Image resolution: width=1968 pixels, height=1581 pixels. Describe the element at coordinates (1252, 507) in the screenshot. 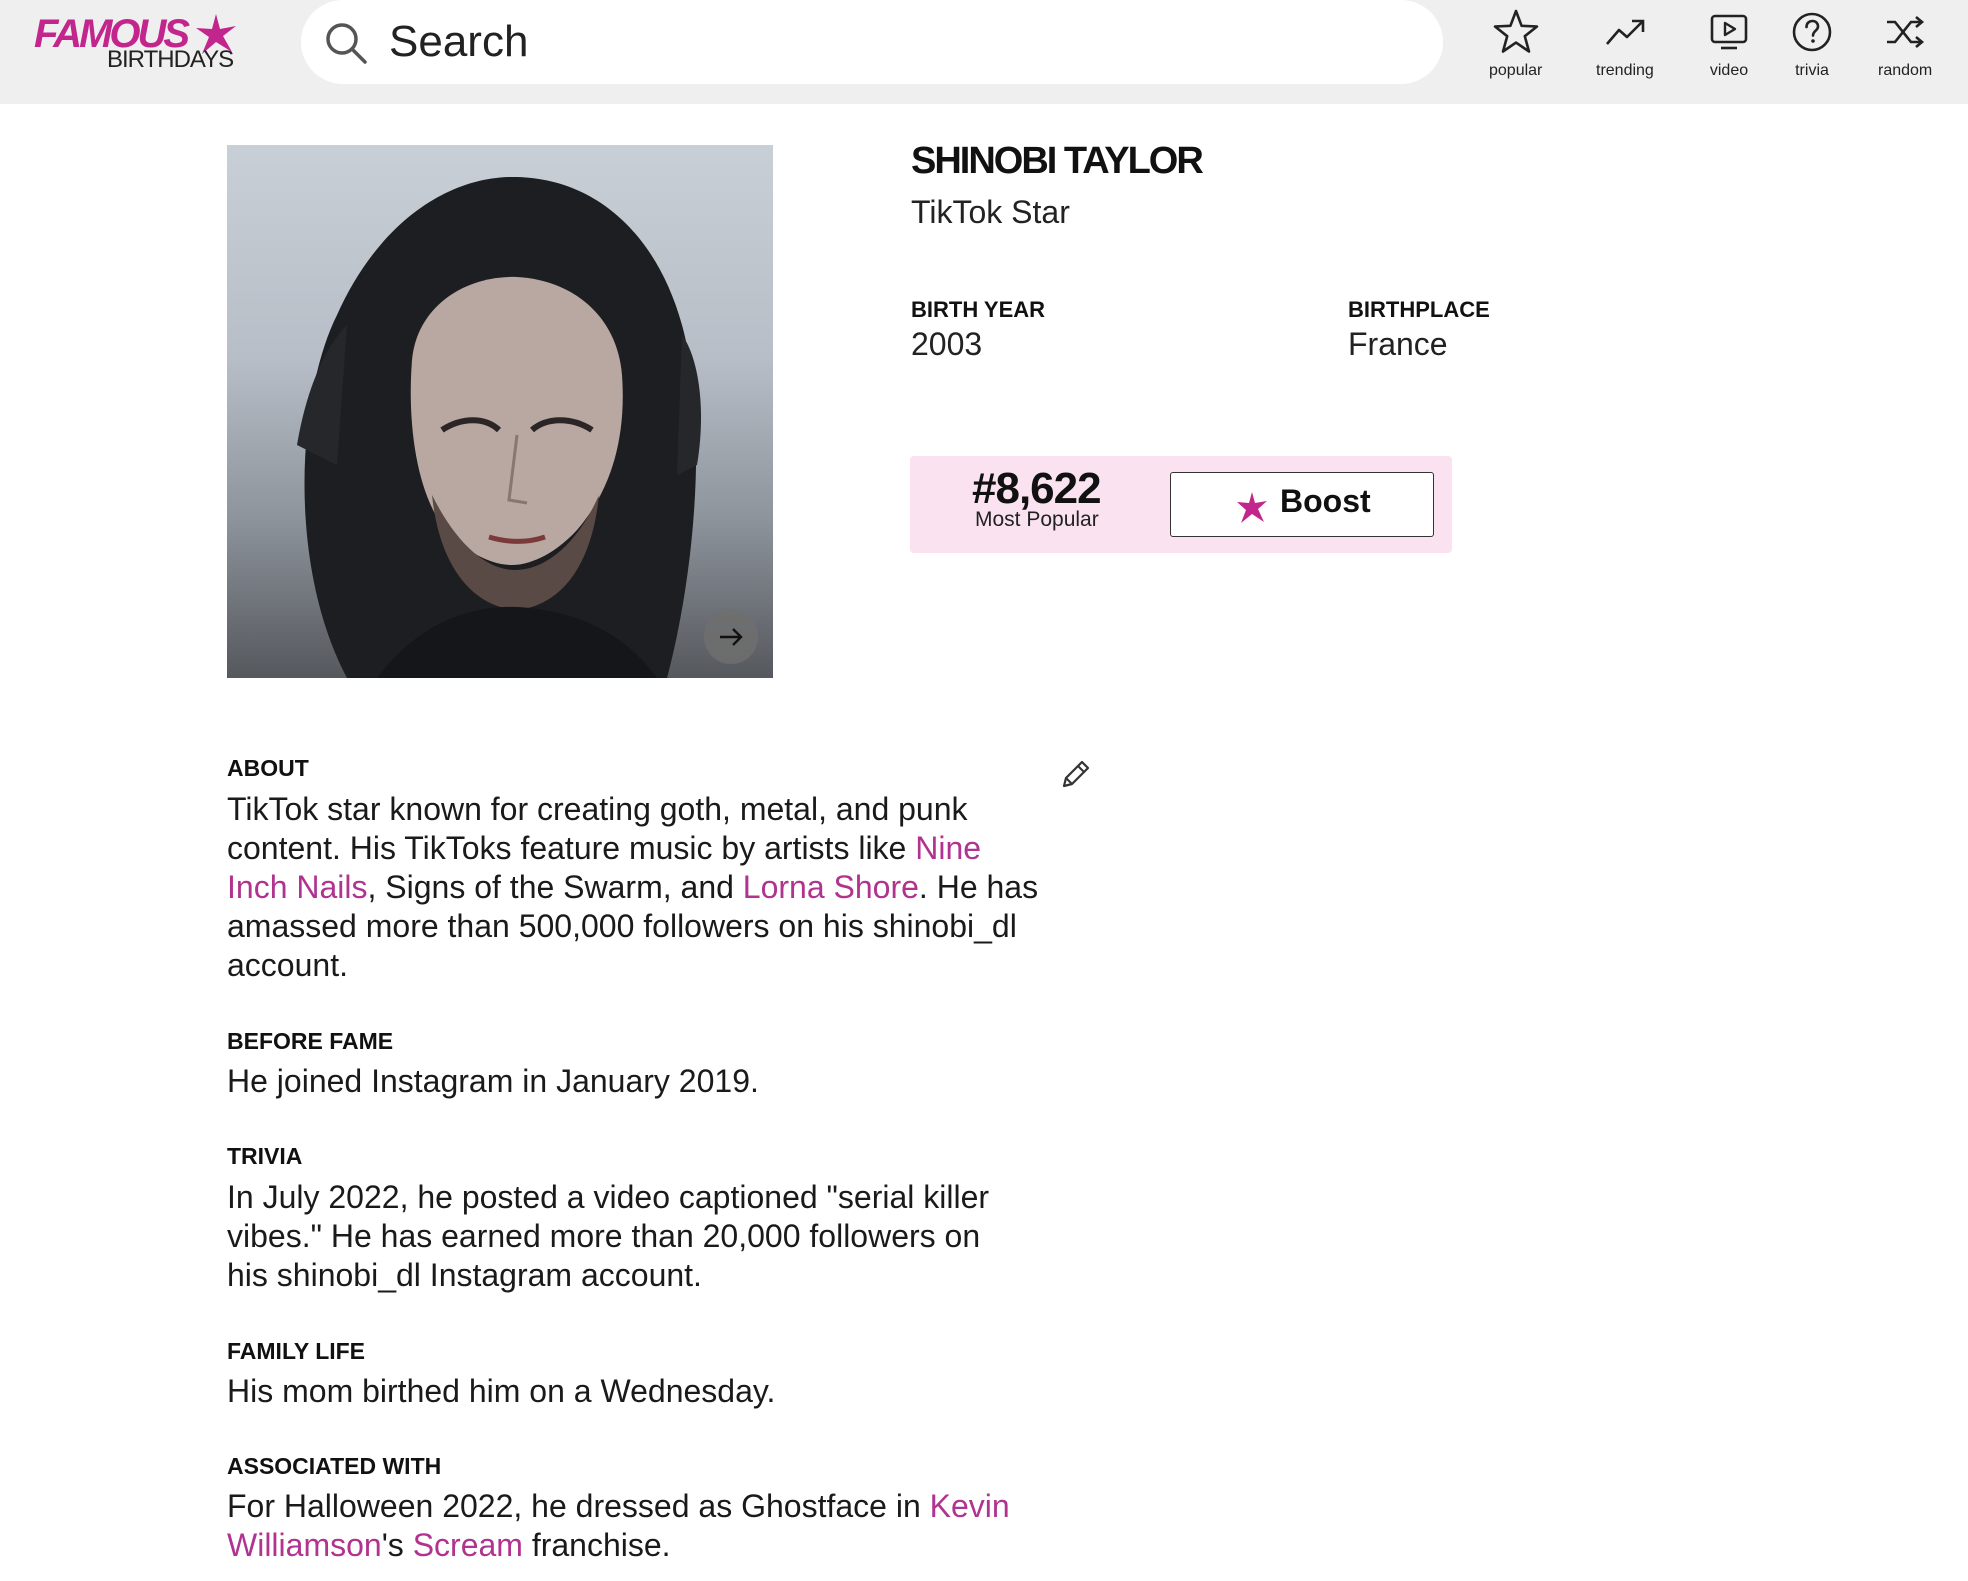

I see `boost-star-icon` at that location.